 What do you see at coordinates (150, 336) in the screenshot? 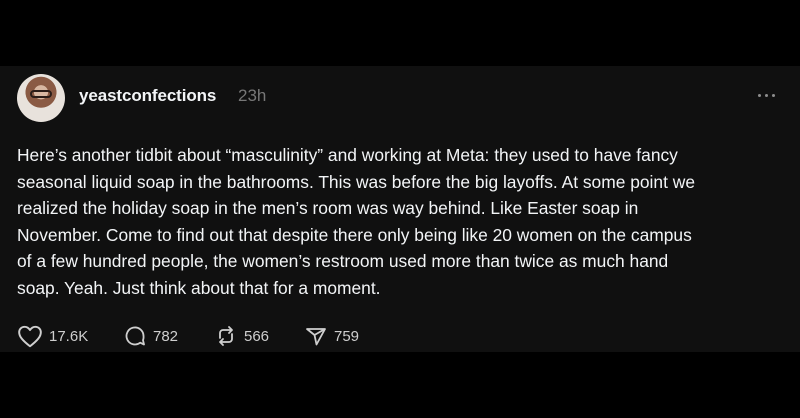
I see `reply-button: 782` at bounding box center [150, 336].